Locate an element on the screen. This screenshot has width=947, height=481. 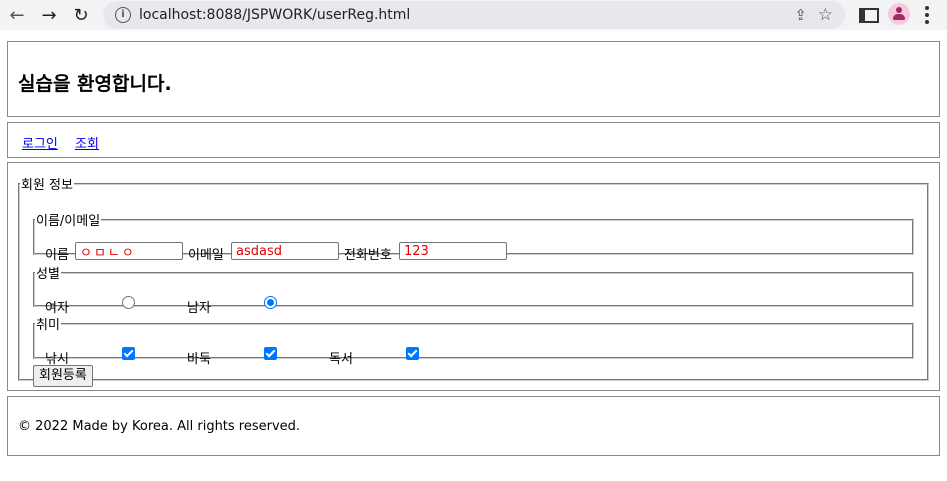
fishing-checkbox is located at coordinates (128, 353).